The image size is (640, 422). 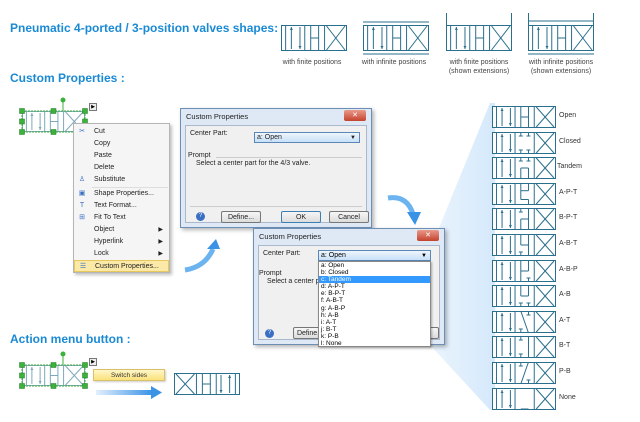 What do you see at coordinates (374, 336) in the screenshot?
I see `dropdown-option: k: P-B` at bounding box center [374, 336].